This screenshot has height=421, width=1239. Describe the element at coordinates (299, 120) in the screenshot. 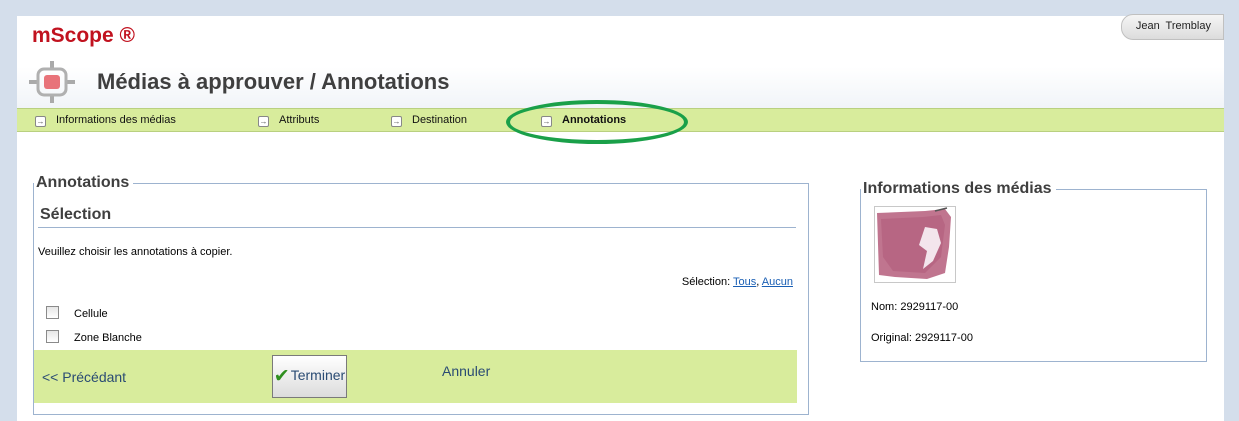

I see `tab-label: Attributs` at that location.